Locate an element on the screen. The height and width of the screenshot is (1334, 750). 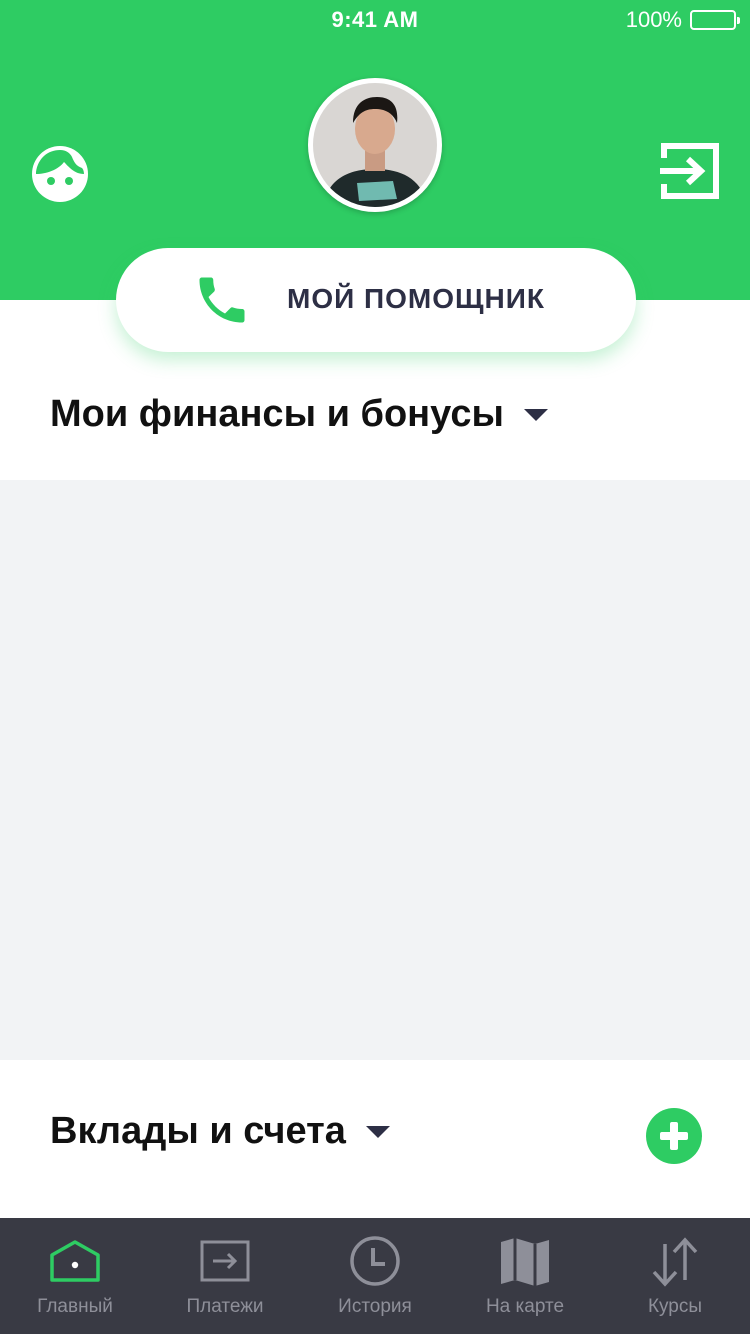
tab-payments: Платежи is located at coordinates (225, 1276).